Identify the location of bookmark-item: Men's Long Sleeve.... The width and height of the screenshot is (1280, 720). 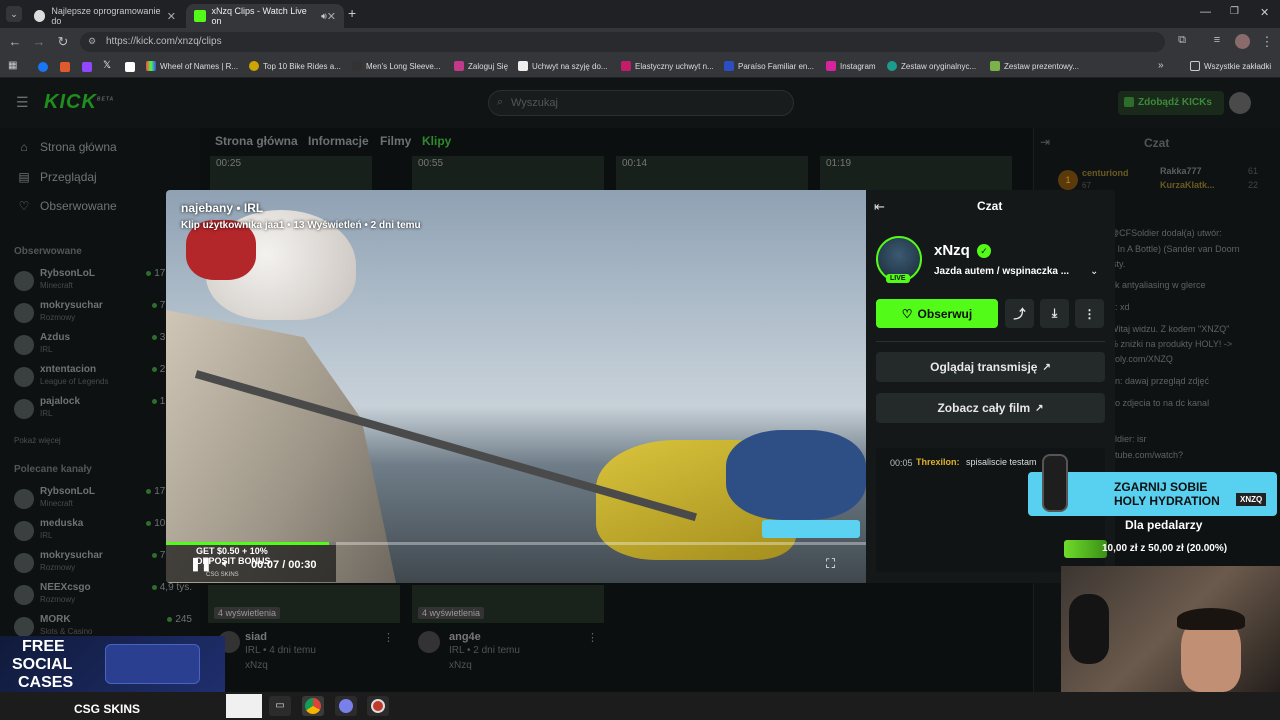
(396, 66).